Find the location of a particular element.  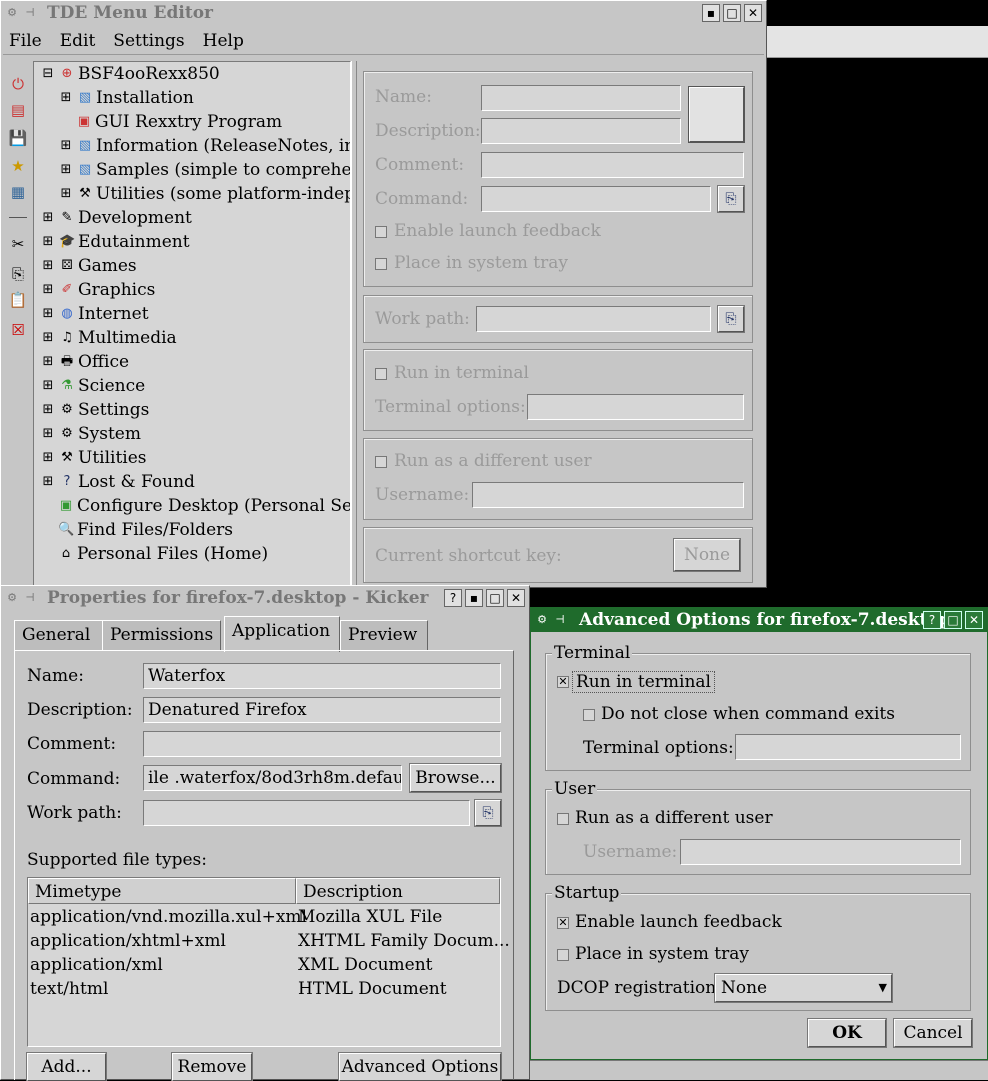

power-icon: ⏻ is located at coordinates (18, 84).